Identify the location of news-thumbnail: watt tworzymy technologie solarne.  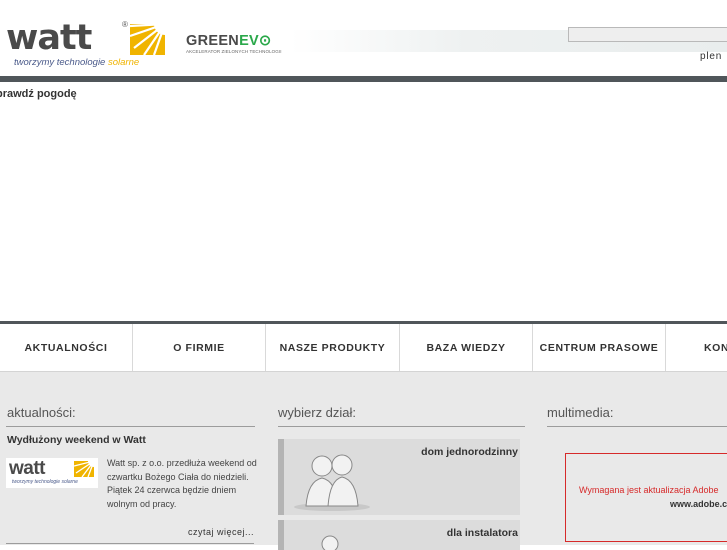
(52, 473).